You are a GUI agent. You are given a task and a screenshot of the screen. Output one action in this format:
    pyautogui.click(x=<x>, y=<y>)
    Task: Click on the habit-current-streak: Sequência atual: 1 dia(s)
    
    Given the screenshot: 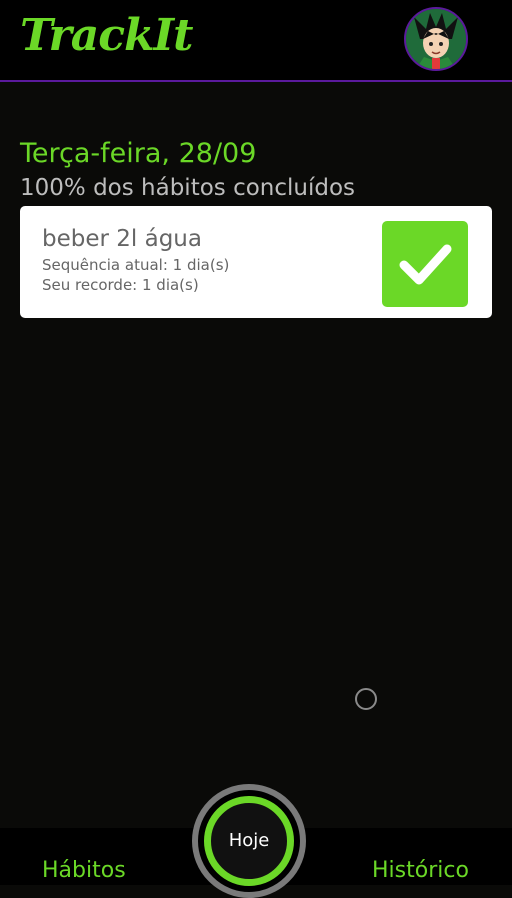 What is the action you would take?
    pyautogui.click(x=136, y=265)
    